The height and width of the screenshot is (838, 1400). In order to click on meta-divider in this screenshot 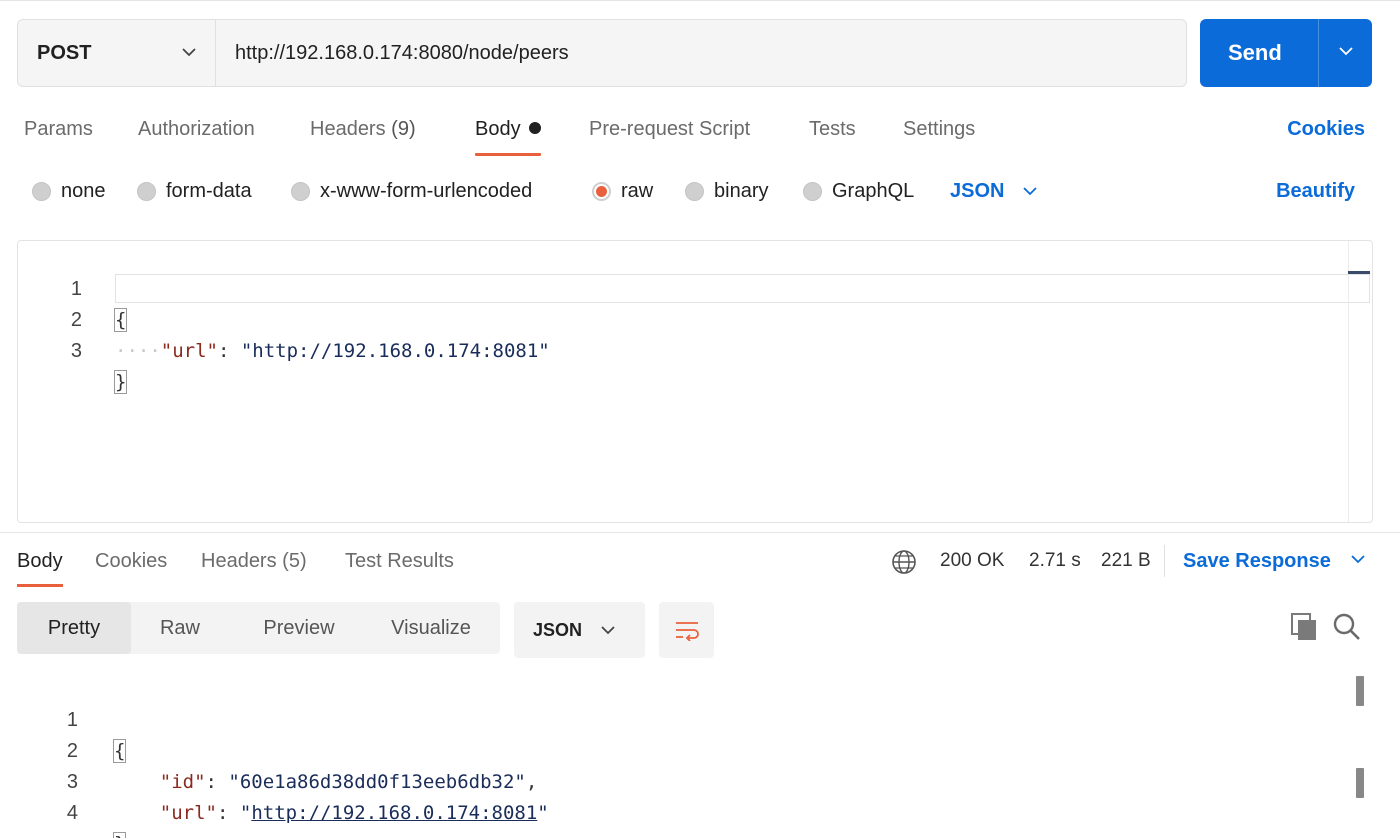, I will do `click(1164, 561)`.